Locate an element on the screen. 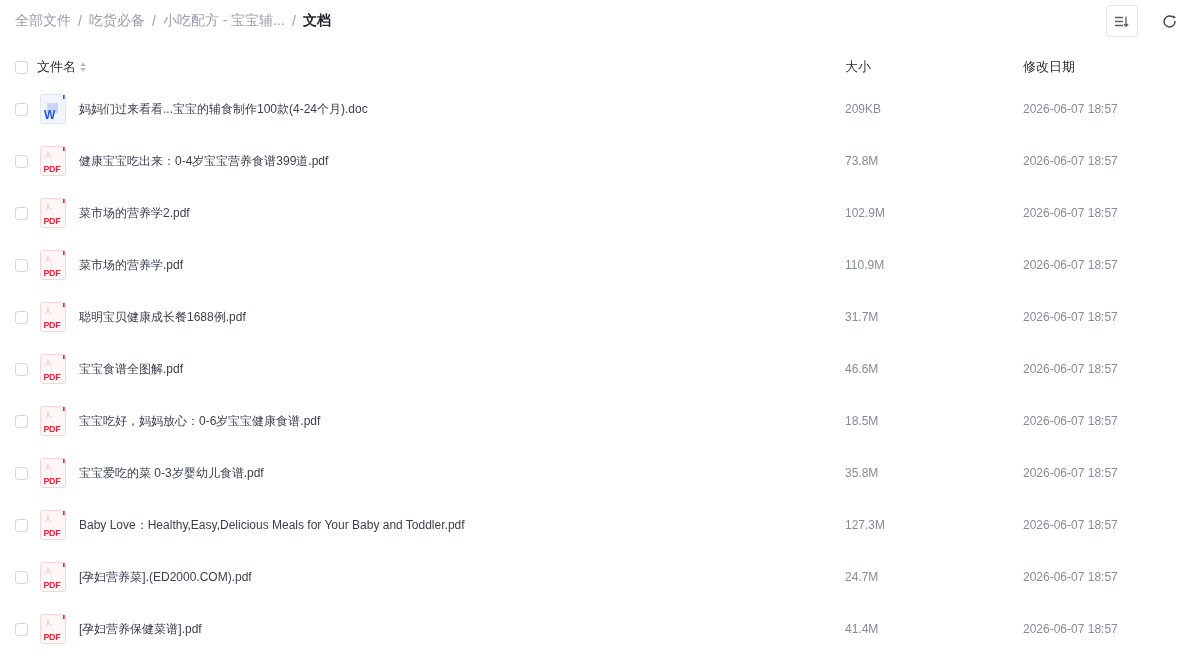 This screenshot has width=1196, height=656. select-all-checkbox is located at coordinates (21, 67).